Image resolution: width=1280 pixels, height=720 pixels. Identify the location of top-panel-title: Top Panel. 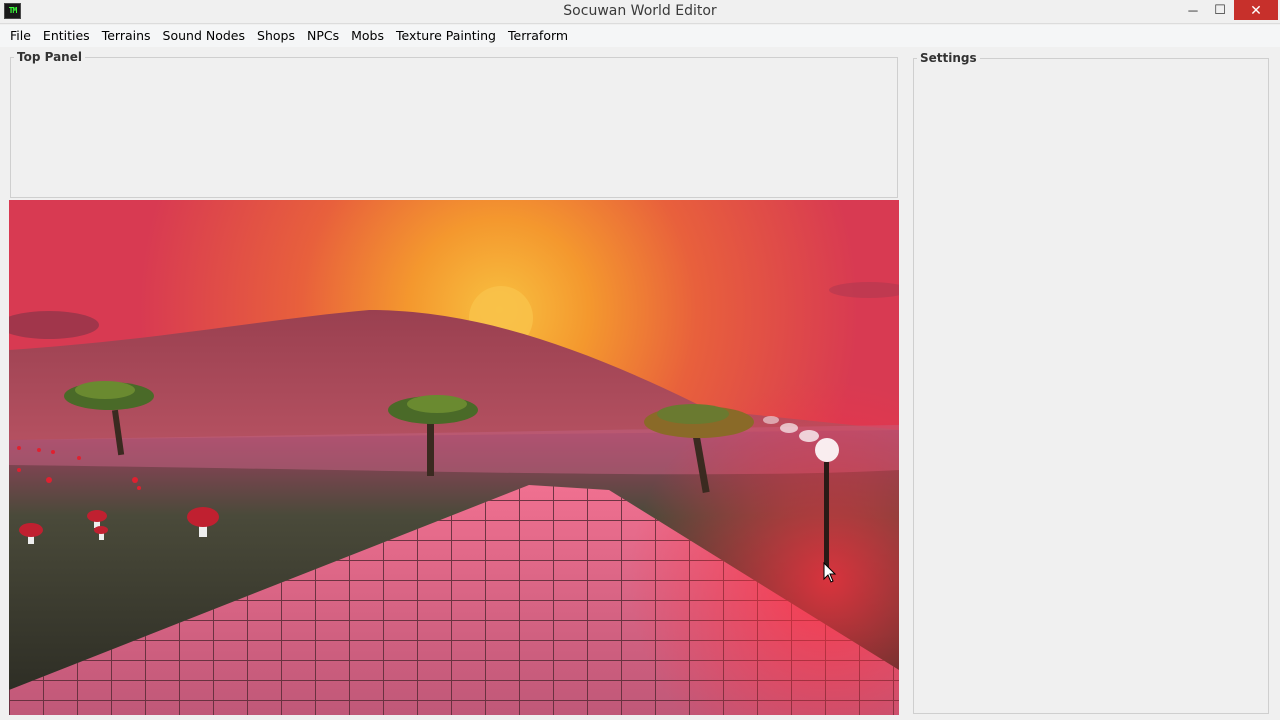
(49, 57).